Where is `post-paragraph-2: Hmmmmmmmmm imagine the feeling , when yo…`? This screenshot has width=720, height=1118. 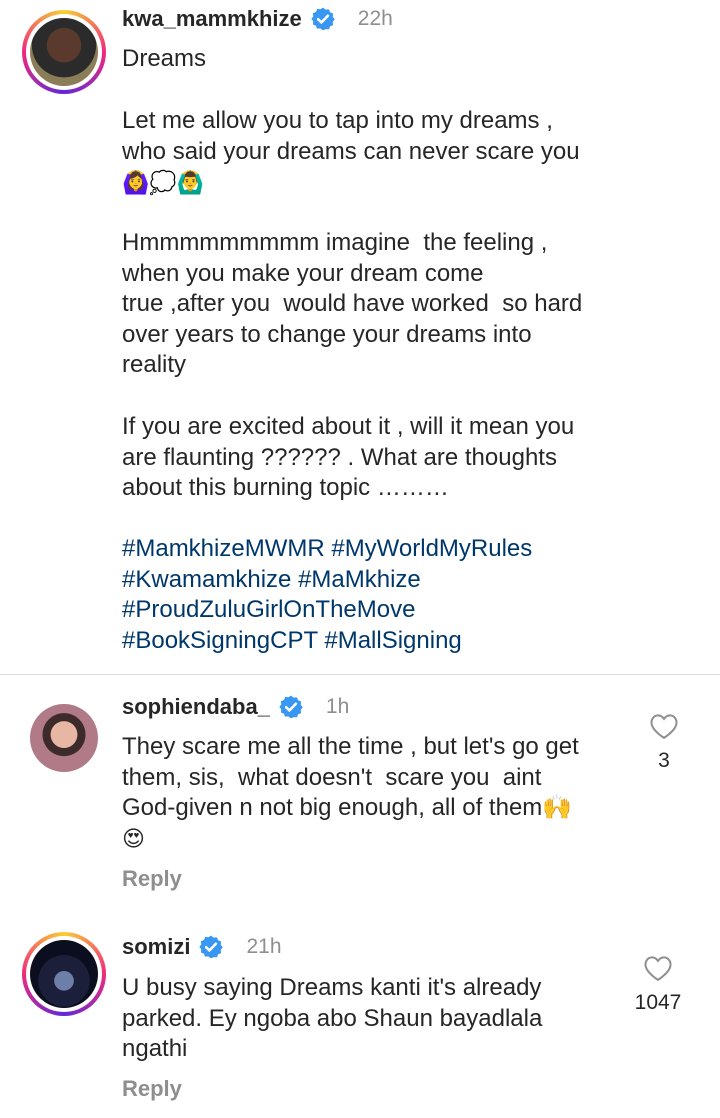 post-paragraph-2: Hmmmmmmmmm imagine the feeling , when yo… is located at coordinates (352, 304).